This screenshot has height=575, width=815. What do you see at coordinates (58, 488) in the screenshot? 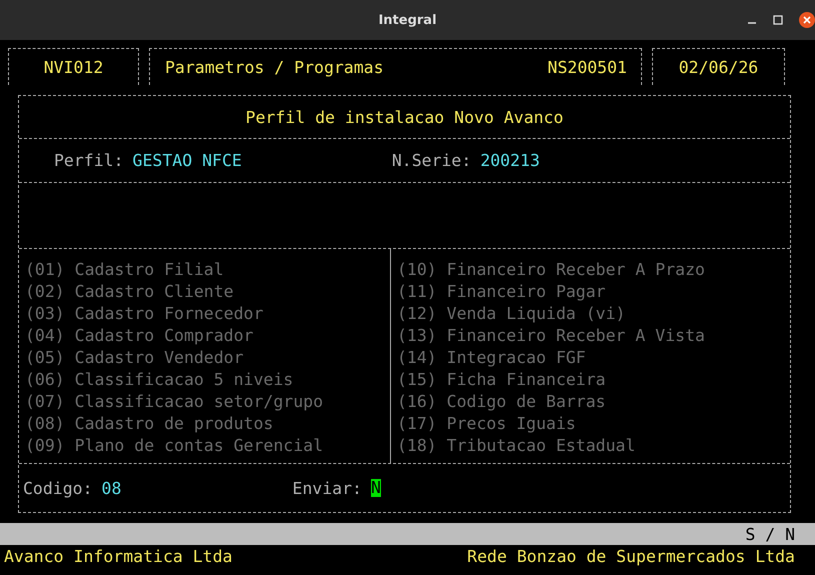
I see `codigo-label: Codigo:` at bounding box center [58, 488].